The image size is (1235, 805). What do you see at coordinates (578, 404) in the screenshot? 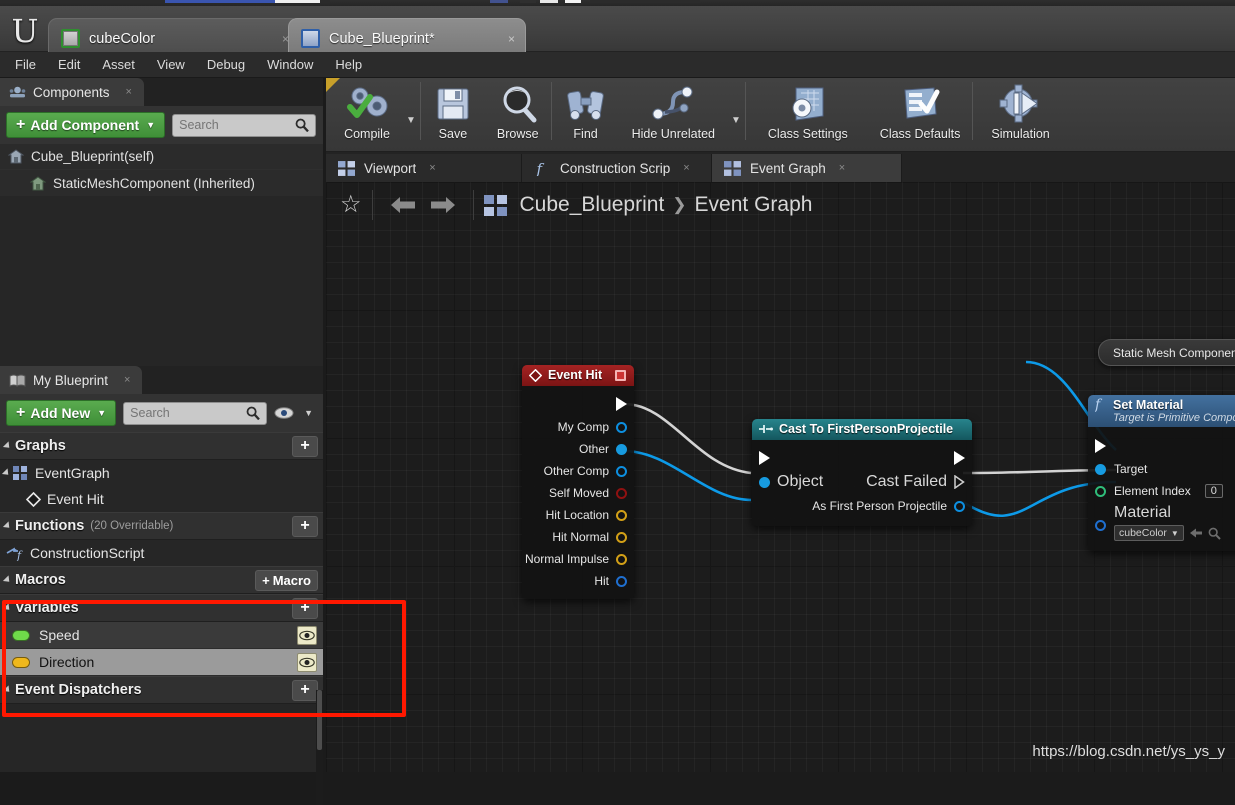
I see `pin-exec-out` at bounding box center [578, 404].